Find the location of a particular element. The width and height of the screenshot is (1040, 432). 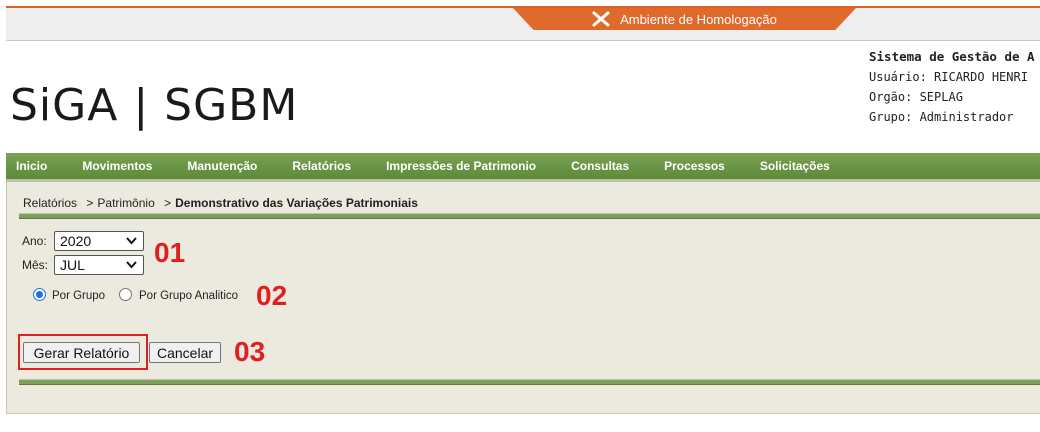

environment-tab: Ambiente de Homologação is located at coordinates (684, 19).